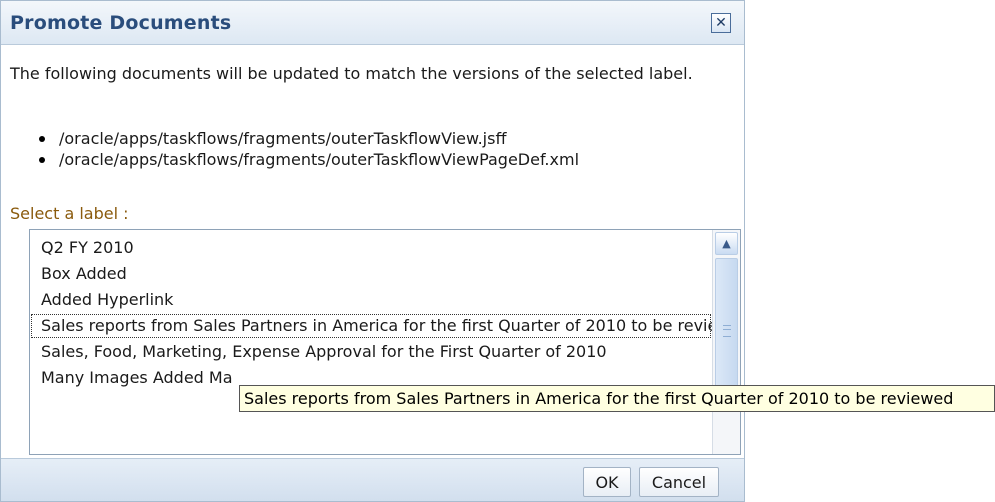 This screenshot has width=995, height=502. I want to click on listbox-scrollbar: ▲, so click(726, 342).